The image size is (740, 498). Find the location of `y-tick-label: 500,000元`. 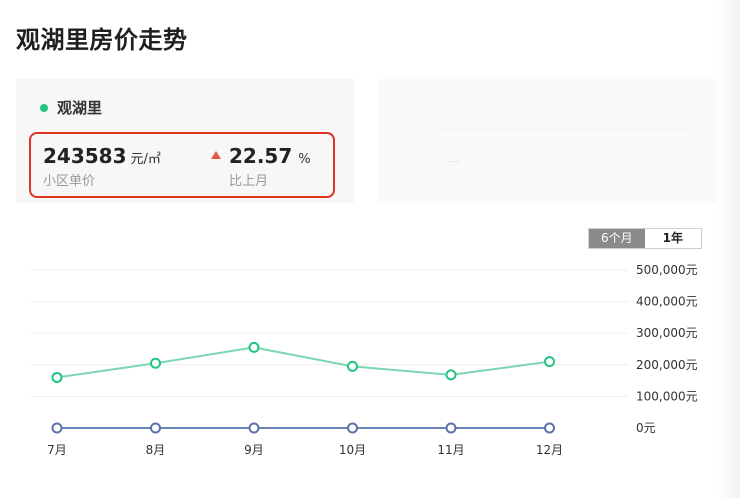

y-tick-label: 500,000元 is located at coordinates (667, 270).